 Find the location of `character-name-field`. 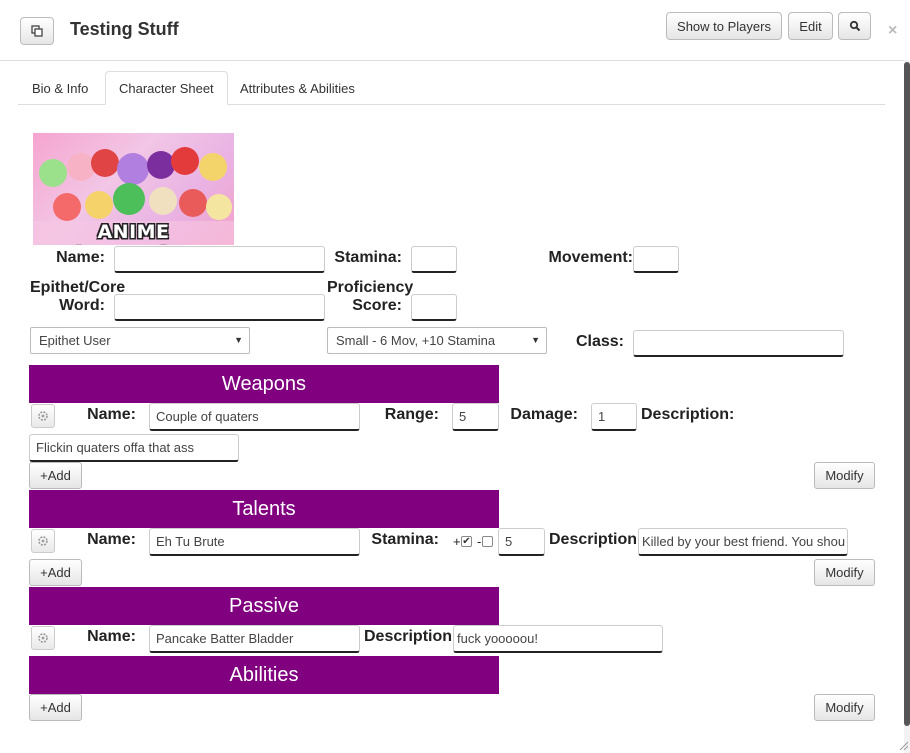

character-name-field is located at coordinates (219, 259).